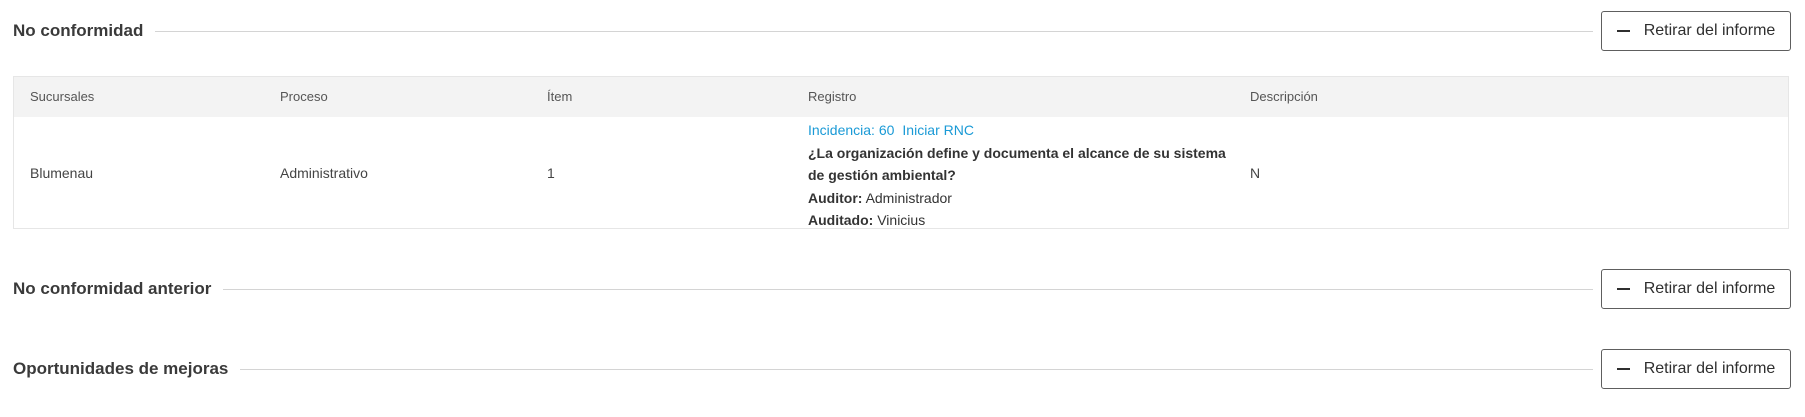  Describe the element at coordinates (1284, 96) in the screenshot. I see `column-header-descripcion: Descripción` at that location.